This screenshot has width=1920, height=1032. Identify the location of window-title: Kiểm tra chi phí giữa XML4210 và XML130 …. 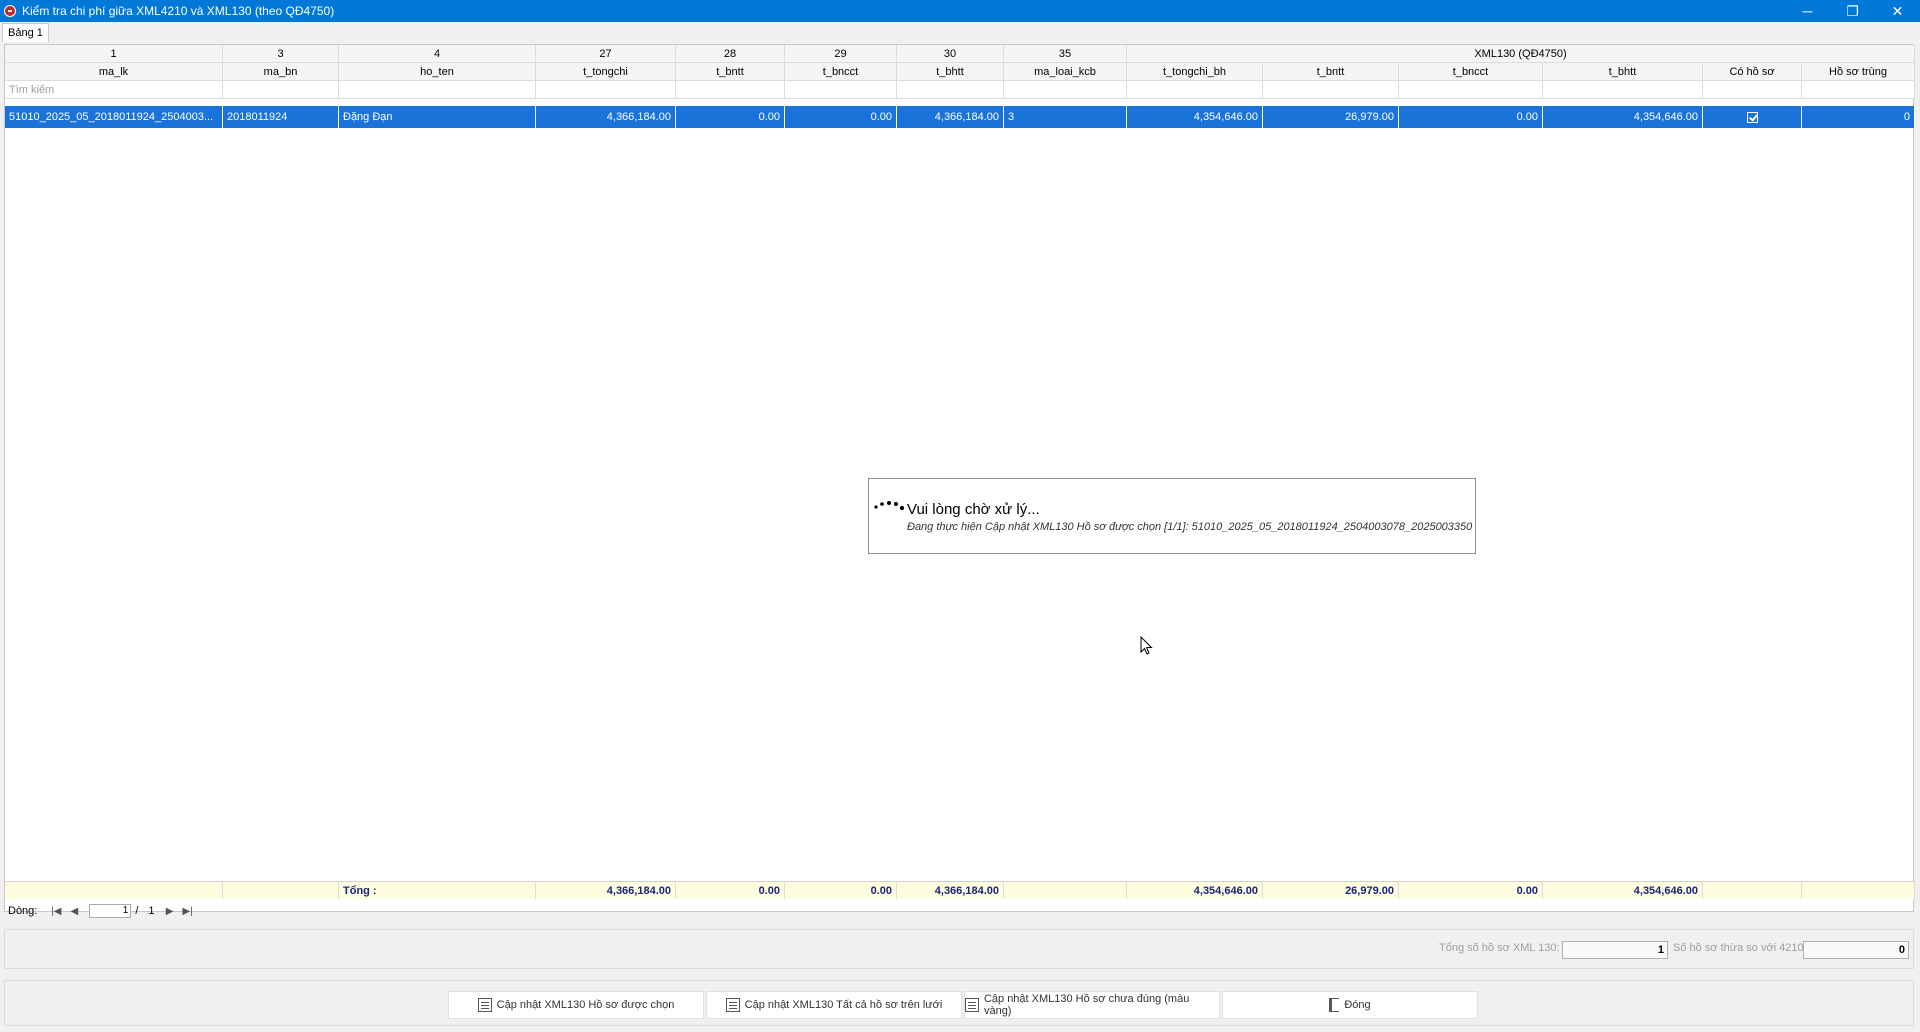
(178, 11).